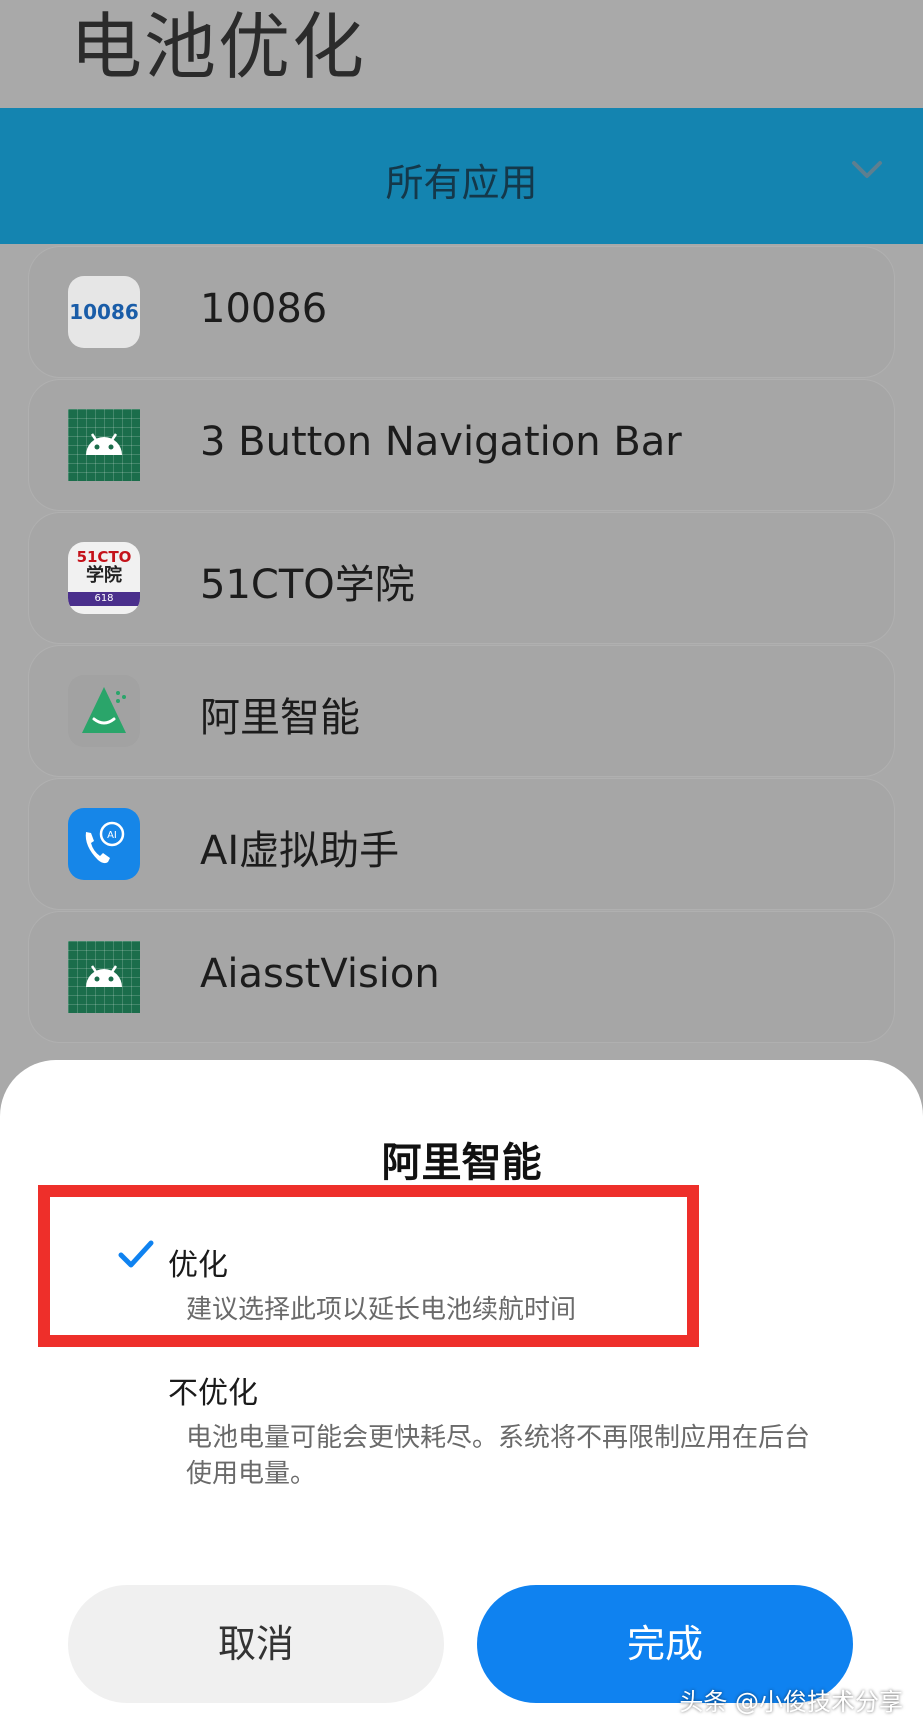  What do you see at coordinates (791, 1702) in the screenshot?
I see `watermark: 头条 @小俊技术分享` at bounding box center [791, 1702].